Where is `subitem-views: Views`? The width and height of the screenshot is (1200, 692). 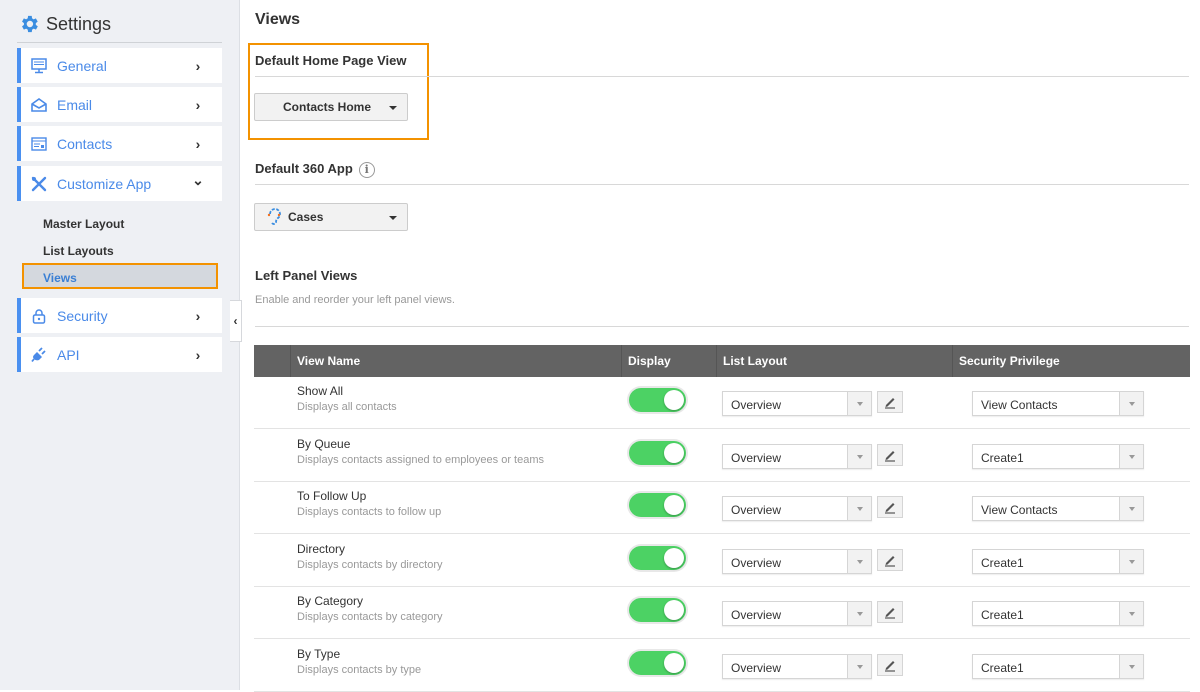
subitem-views: Views is located at coordinates (120, 276).